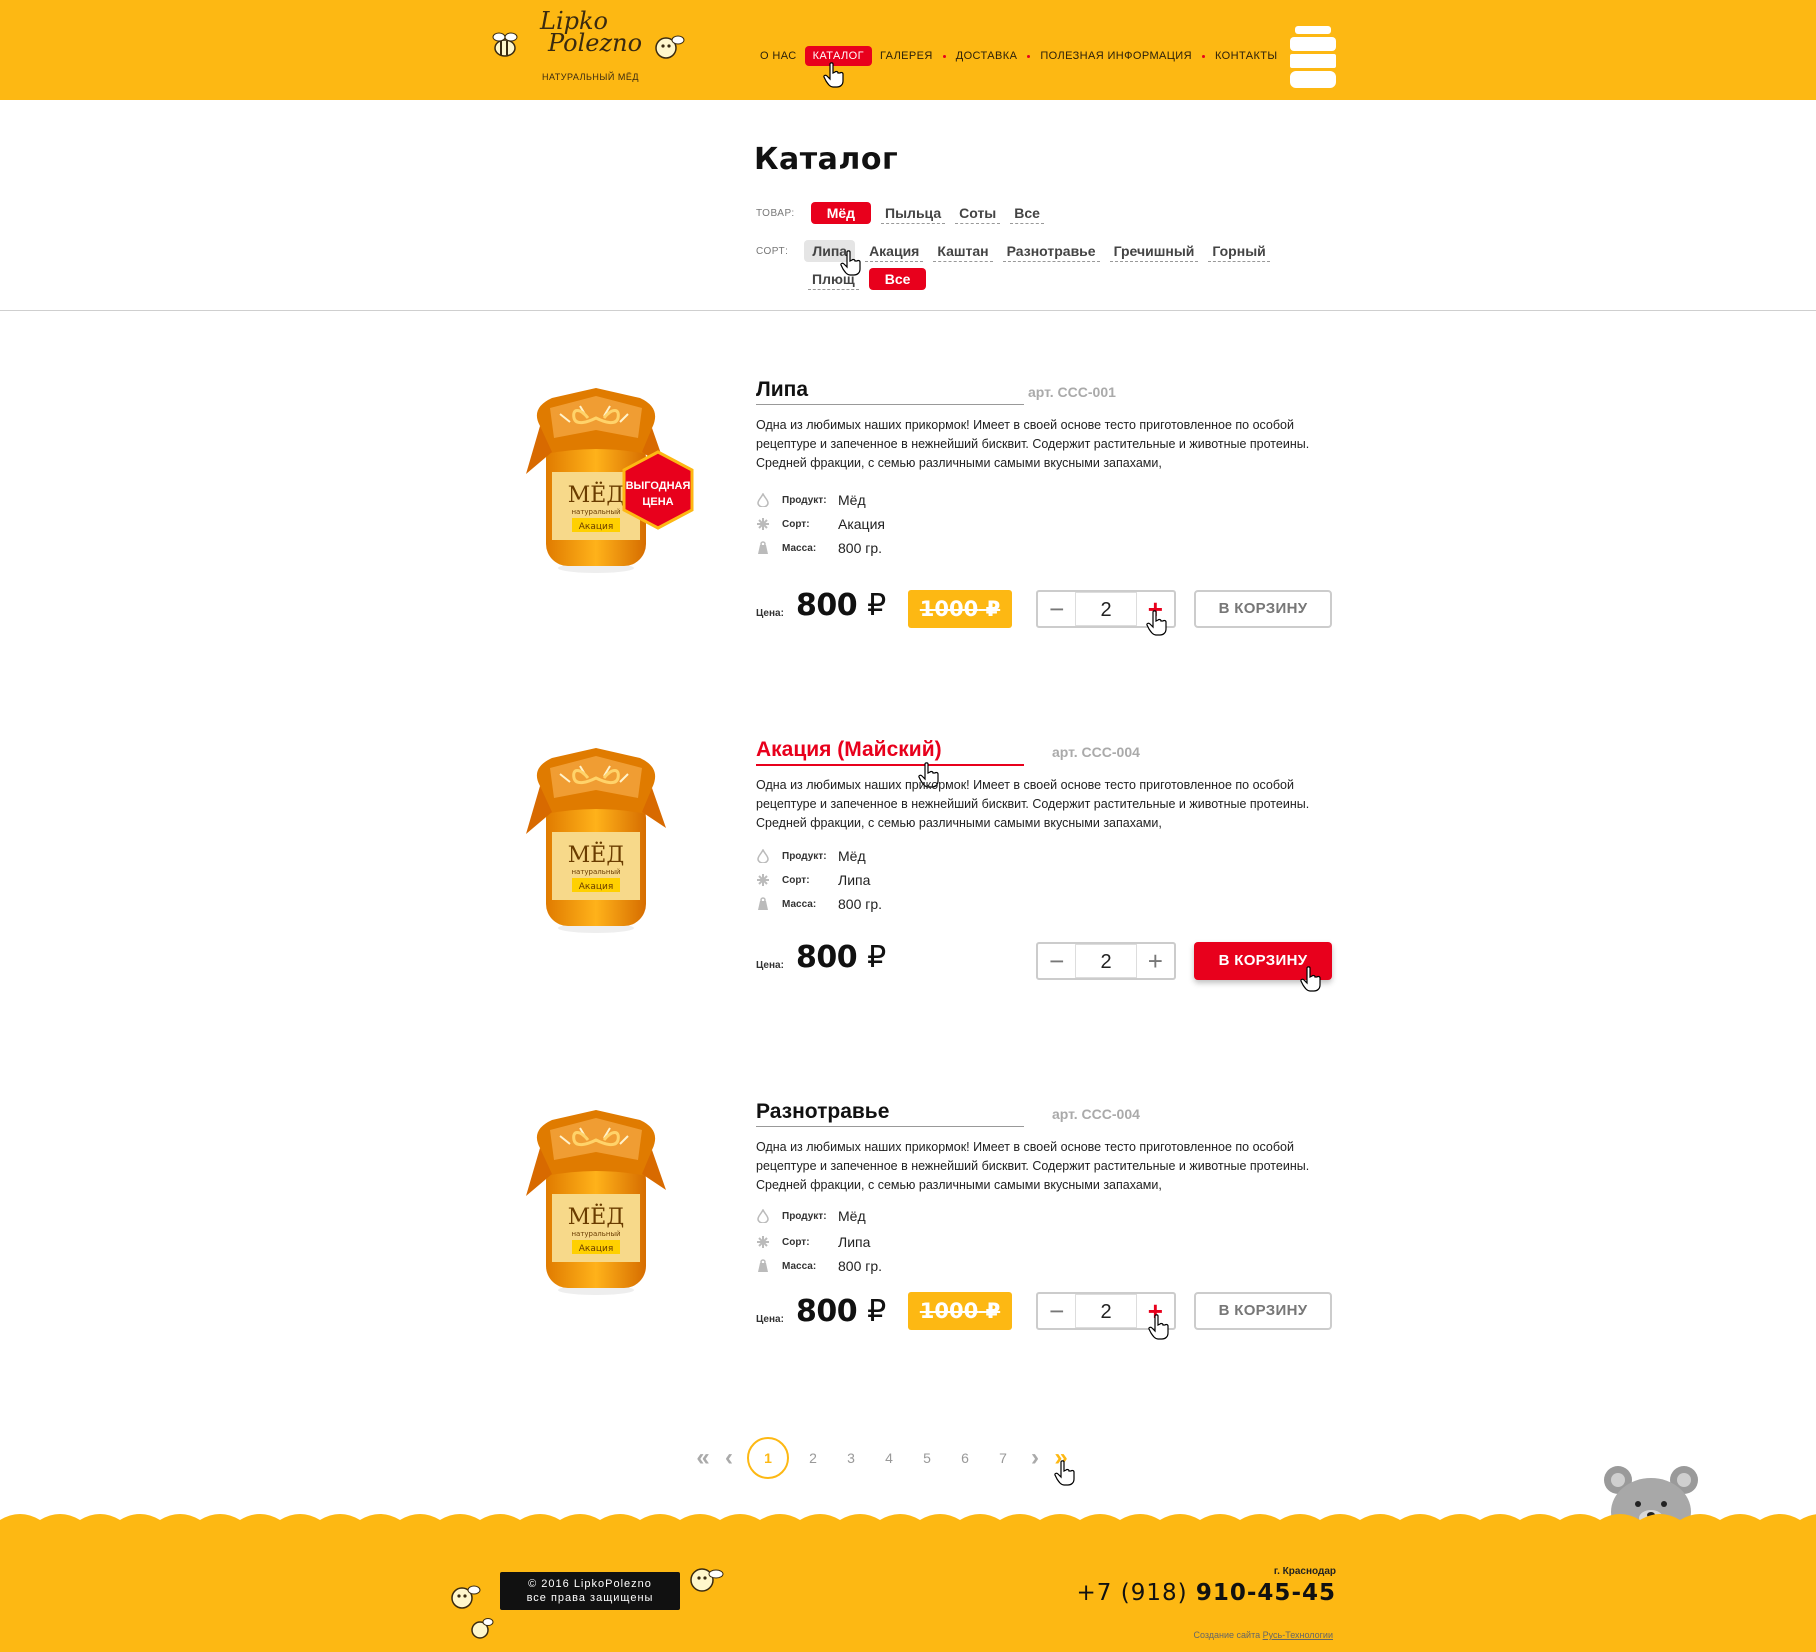 The width and height of the screenshot is (1816, 1652). What do you see at coordinates (889, 1458) in the screenshot?
I see `page-4: 4` at bounding box center [889, 1458].